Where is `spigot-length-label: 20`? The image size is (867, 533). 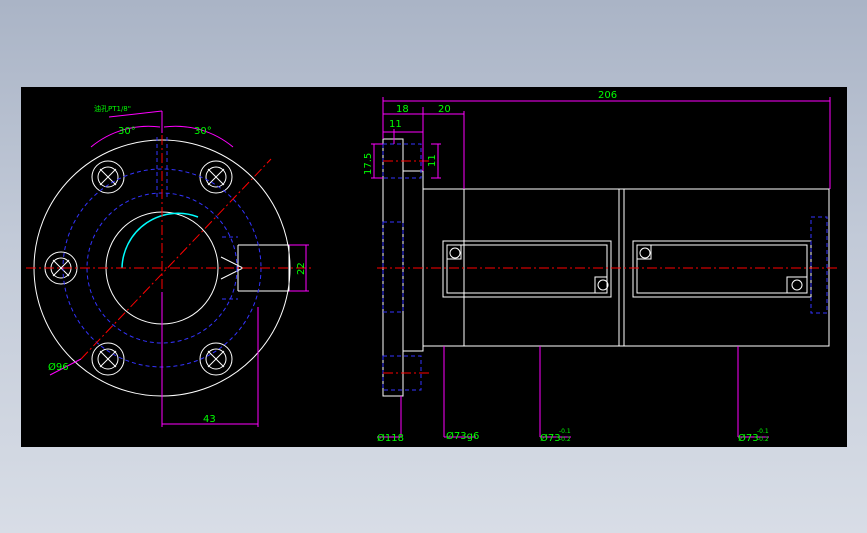 spigot-length-label: 20 is located at coordinates (444, 109).